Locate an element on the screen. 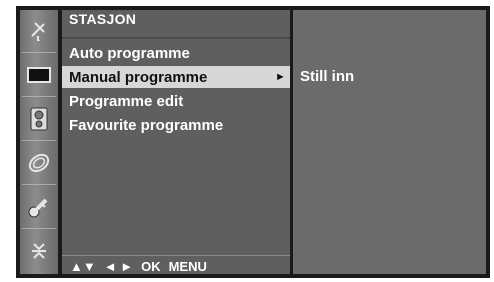 The height and width of the screenshot is (282, 494). antenna-icon is located at coordinates (39, 31).